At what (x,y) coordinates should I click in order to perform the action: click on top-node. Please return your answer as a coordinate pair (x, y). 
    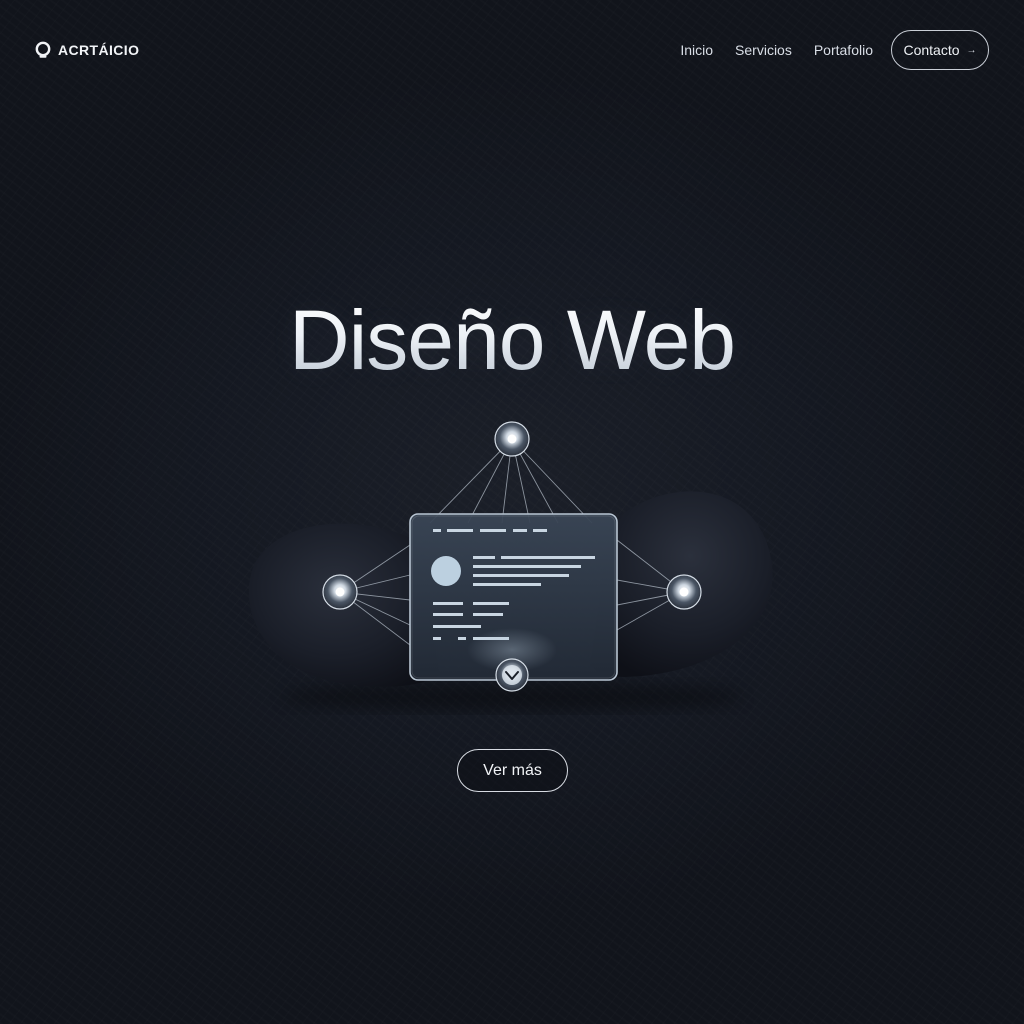
    Looking at the image, I should click on (512, 439).